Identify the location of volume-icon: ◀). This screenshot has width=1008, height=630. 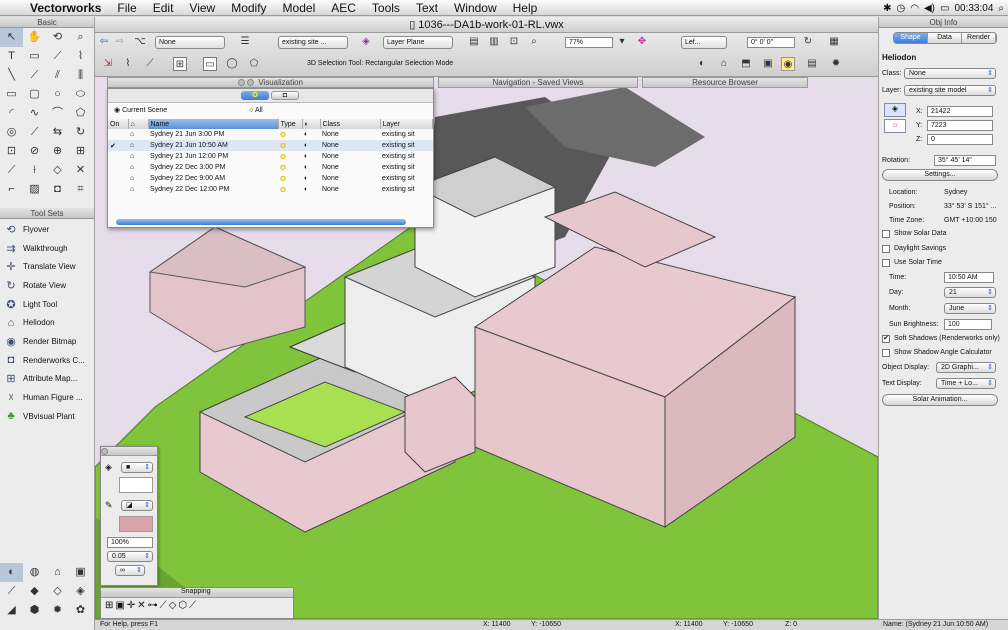
(929, 8).